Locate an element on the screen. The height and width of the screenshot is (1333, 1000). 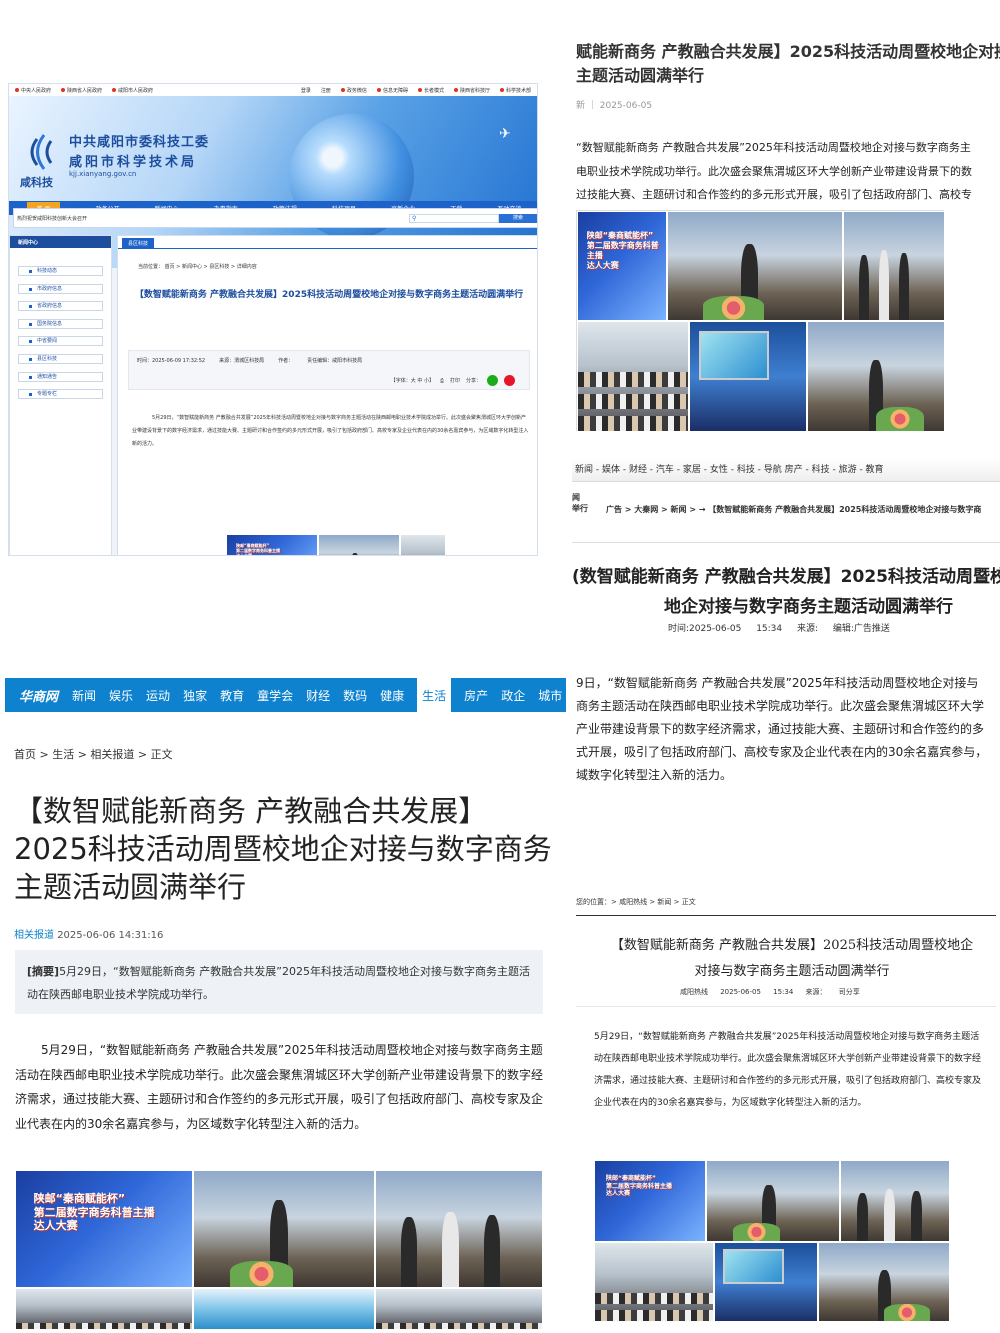
sidebar-item: 中省要闻 is located at coordinates (60, 341).